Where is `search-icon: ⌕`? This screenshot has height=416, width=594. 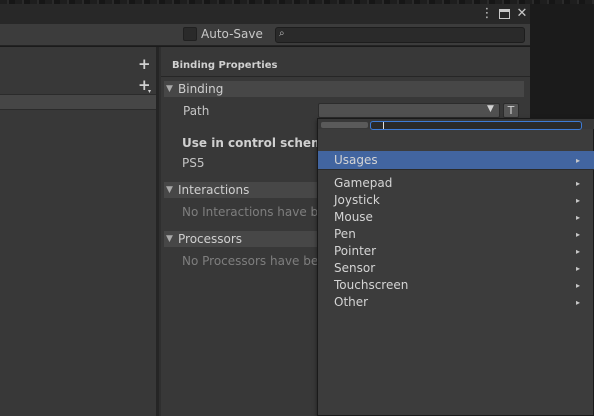 search-icon: ⌕ is located at coordinates (282, 33).